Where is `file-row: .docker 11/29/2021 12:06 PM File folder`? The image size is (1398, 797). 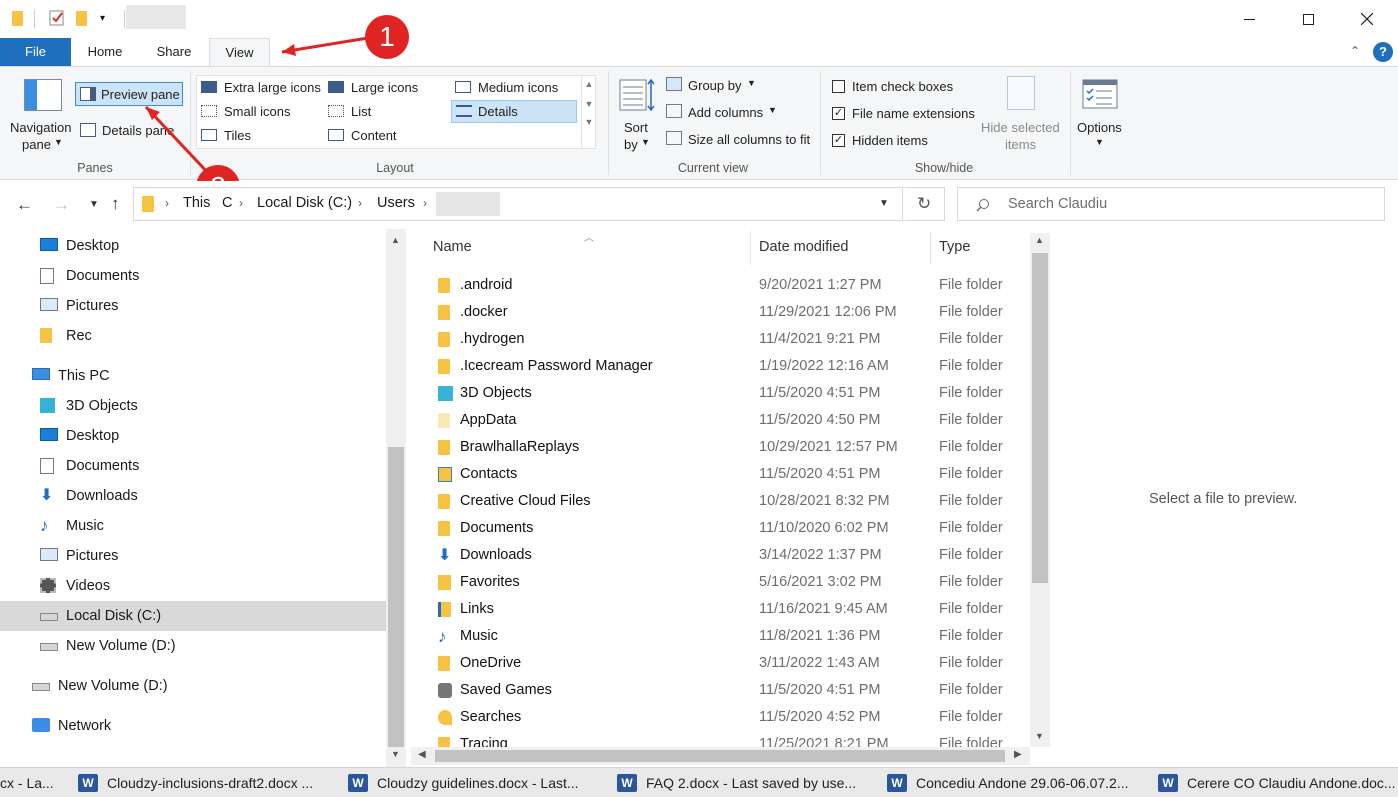 file-row: .docker 11/29/2021 12:06 PM File folder is located at coordinates (721, 312).